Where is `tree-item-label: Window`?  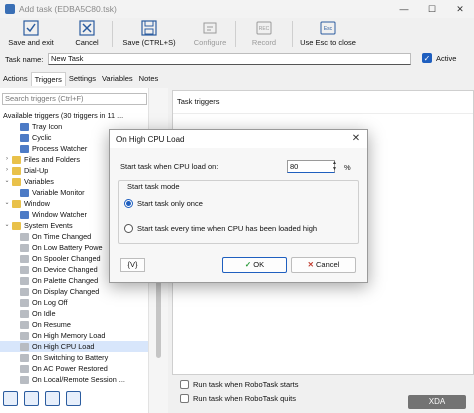 tree-item-label: Window is located at coordinates (37, 203).